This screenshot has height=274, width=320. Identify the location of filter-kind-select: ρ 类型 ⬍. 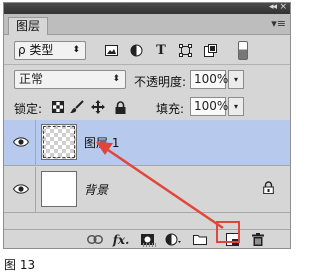
(50, 50).